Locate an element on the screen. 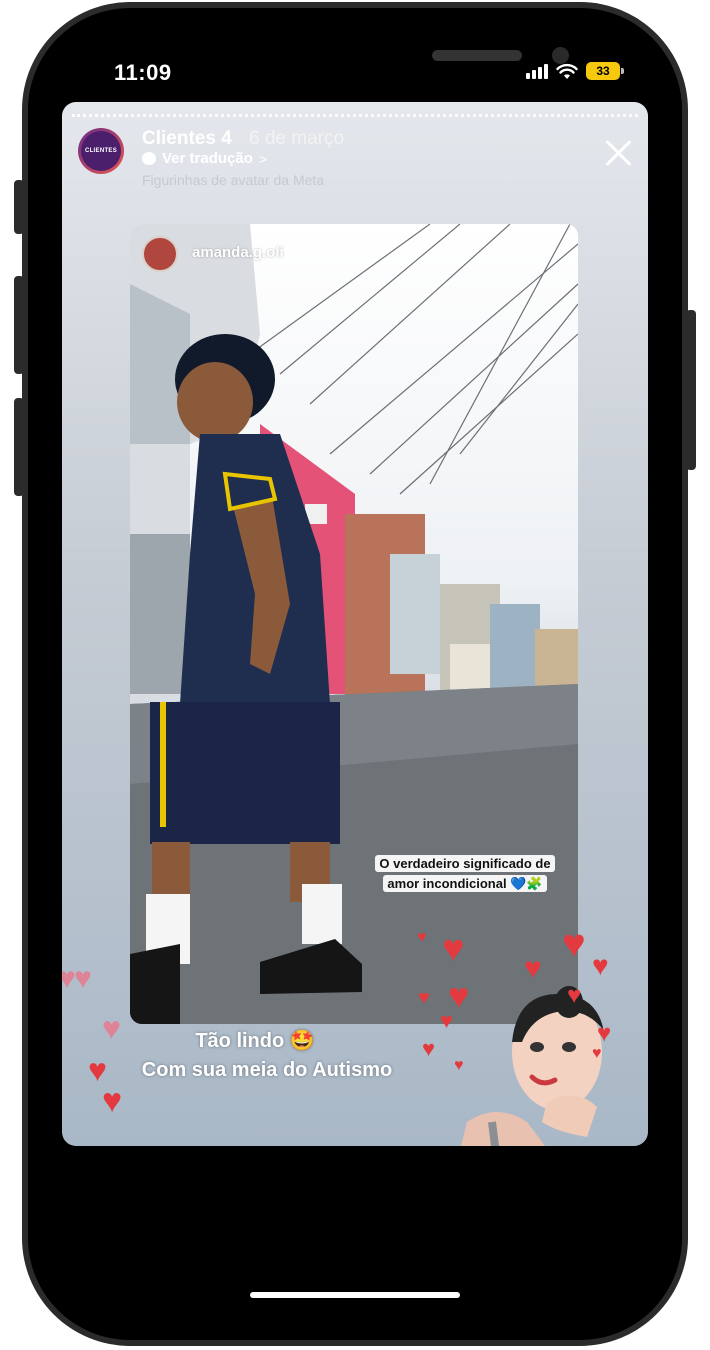 This screenshot has width=710, height=1350. status-icons: 33 is located at coordinates (575, 71).